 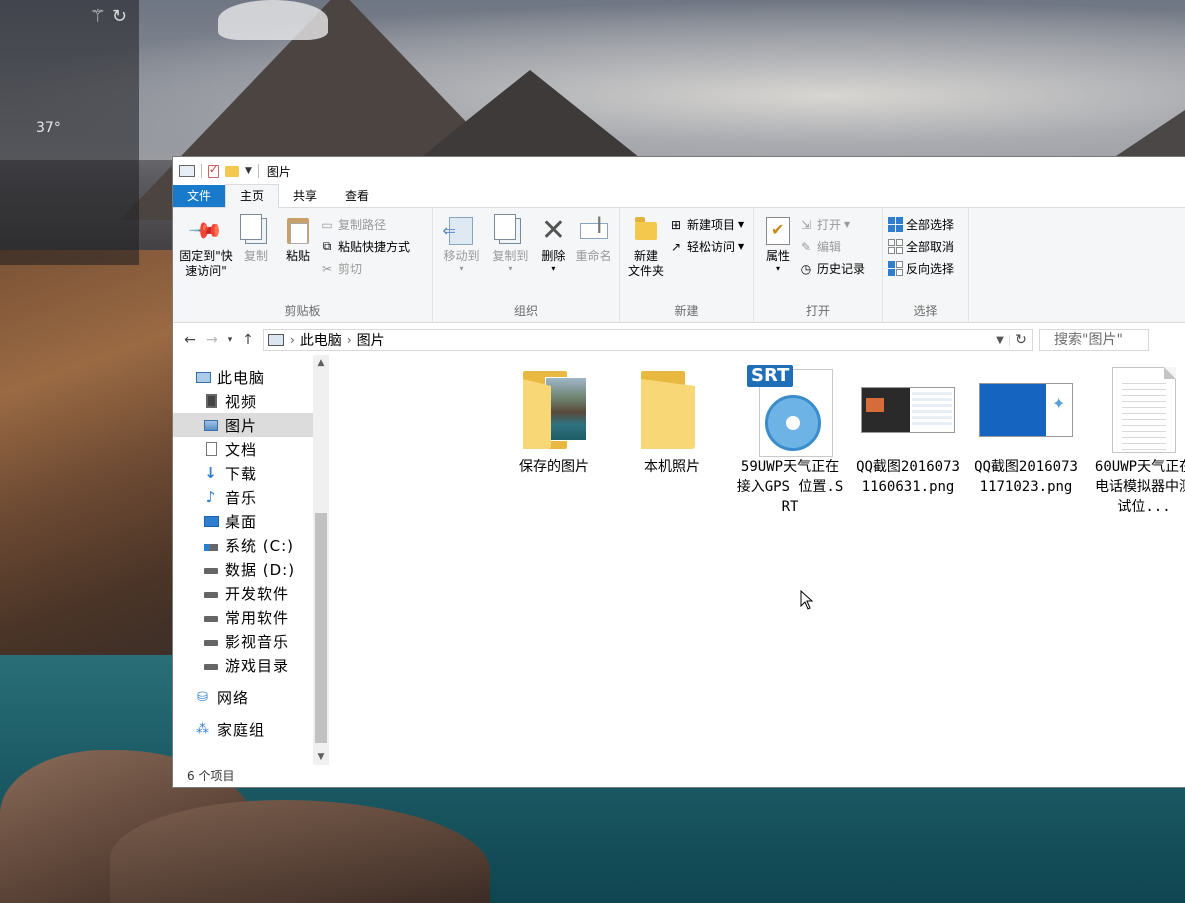 I want to click on file-item: 本机照片, so click(x=672, y=421).